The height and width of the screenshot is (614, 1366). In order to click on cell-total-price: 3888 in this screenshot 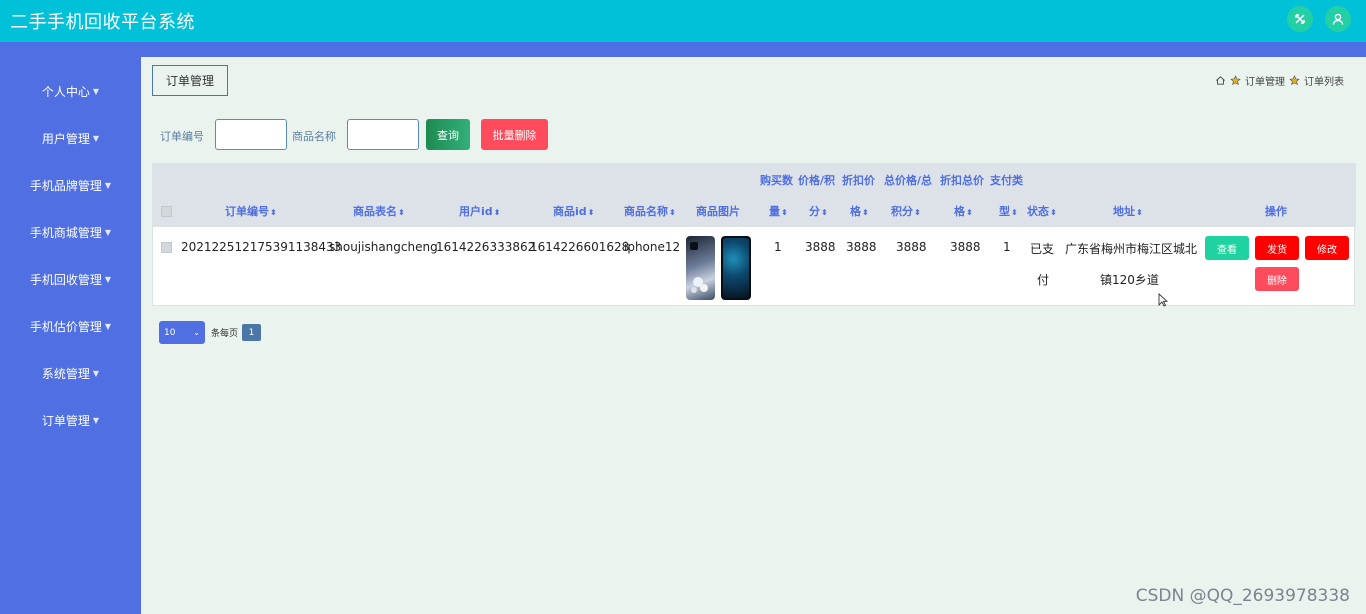, I will do `click(911, 247)`.